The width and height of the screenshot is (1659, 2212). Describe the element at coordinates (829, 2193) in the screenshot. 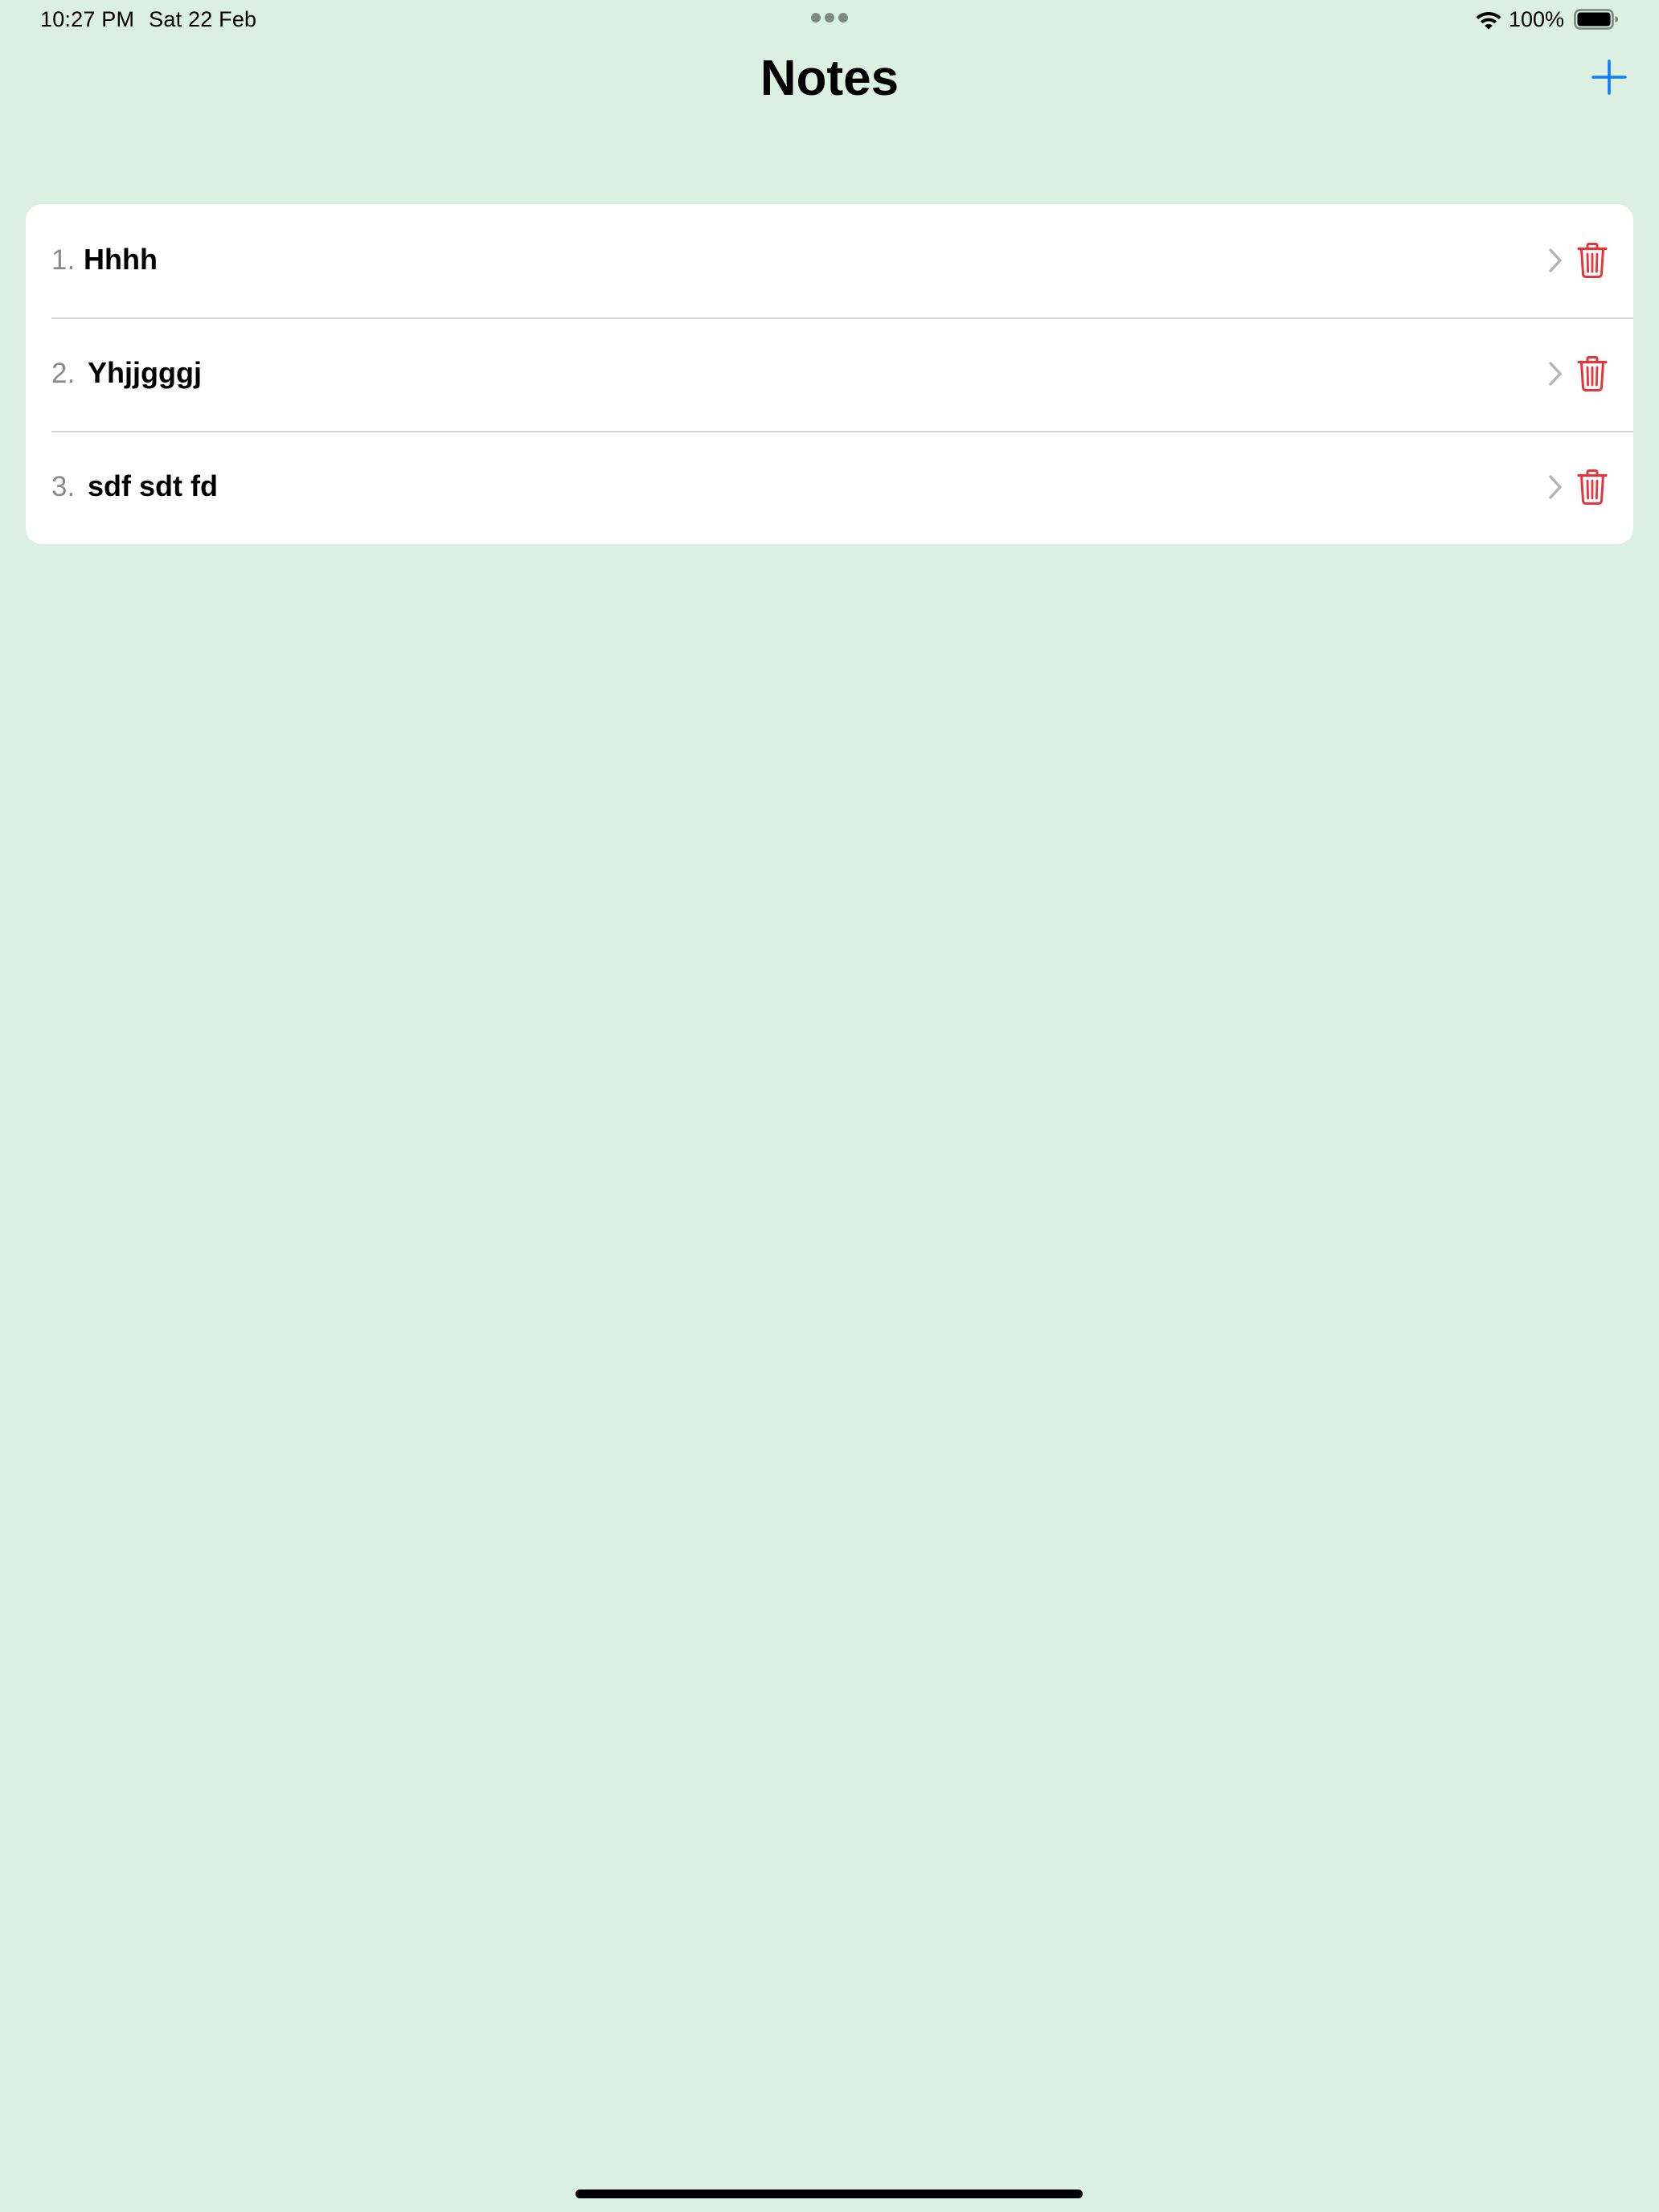

I see `home-indicator` at that location.